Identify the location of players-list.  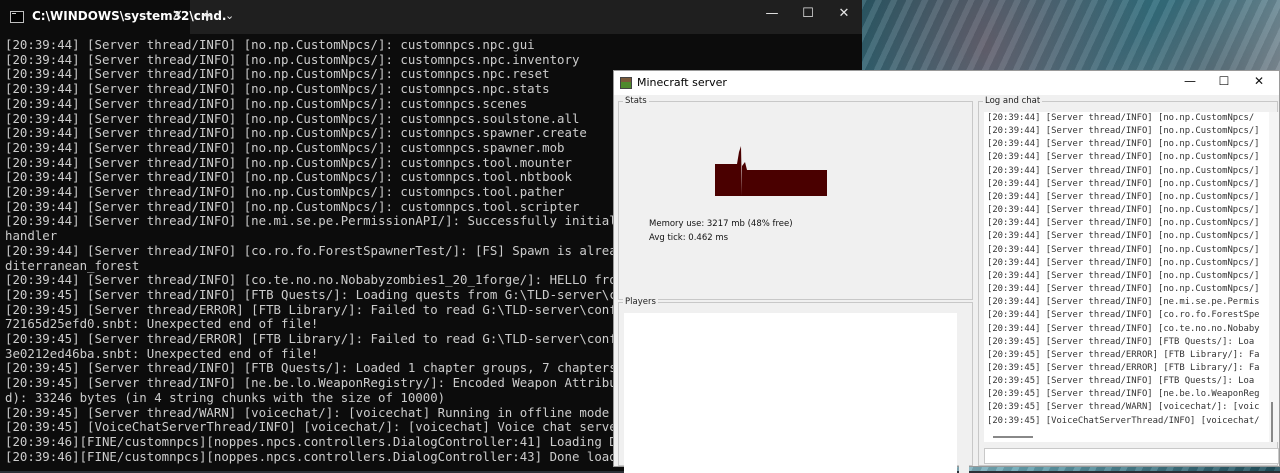
(790, 393).